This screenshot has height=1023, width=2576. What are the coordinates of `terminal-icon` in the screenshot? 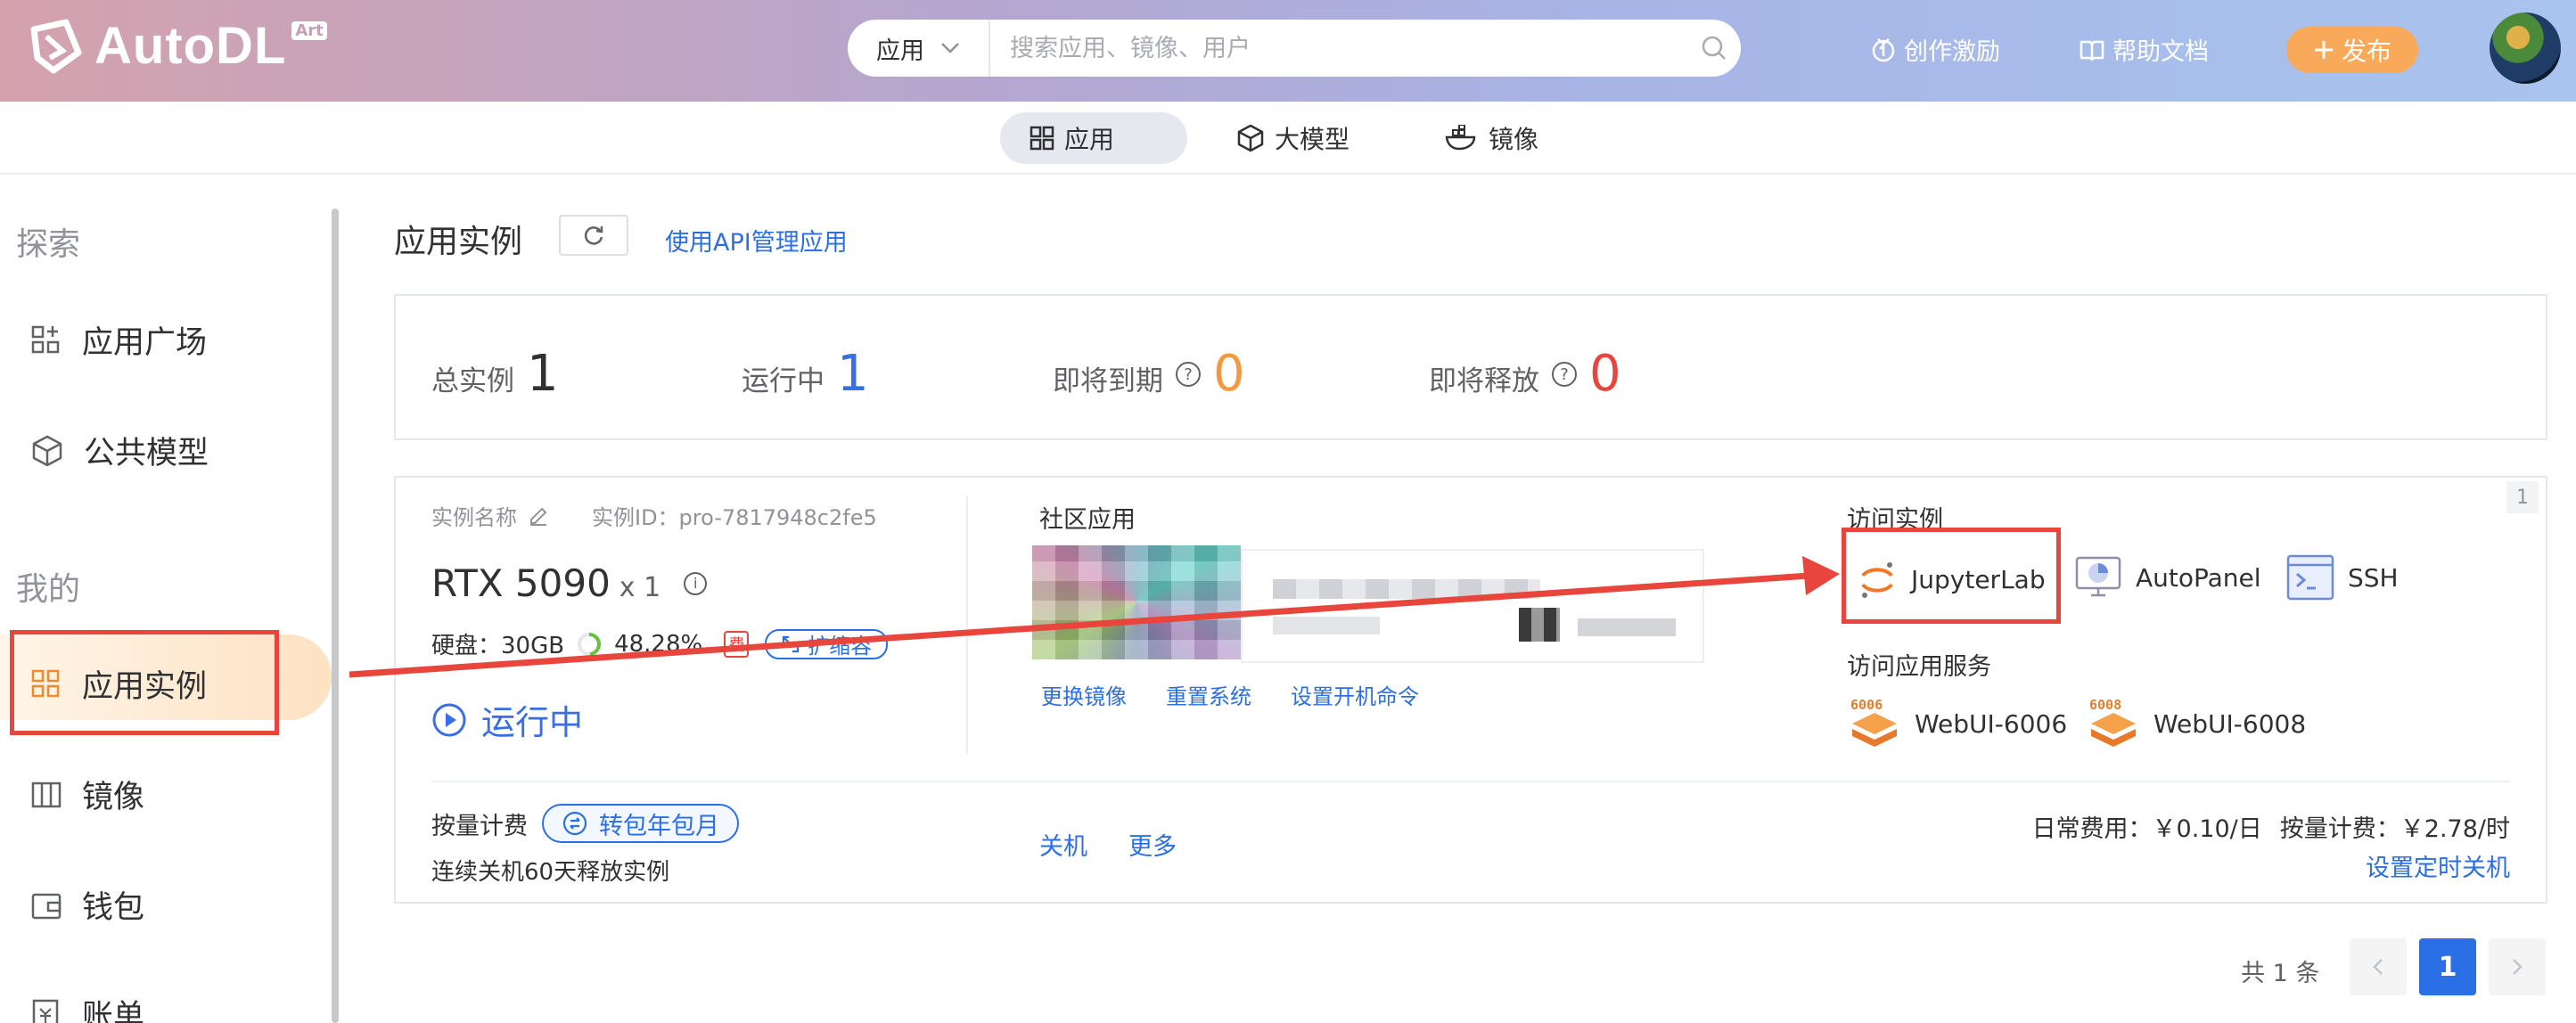 It's located at (2310, 577).